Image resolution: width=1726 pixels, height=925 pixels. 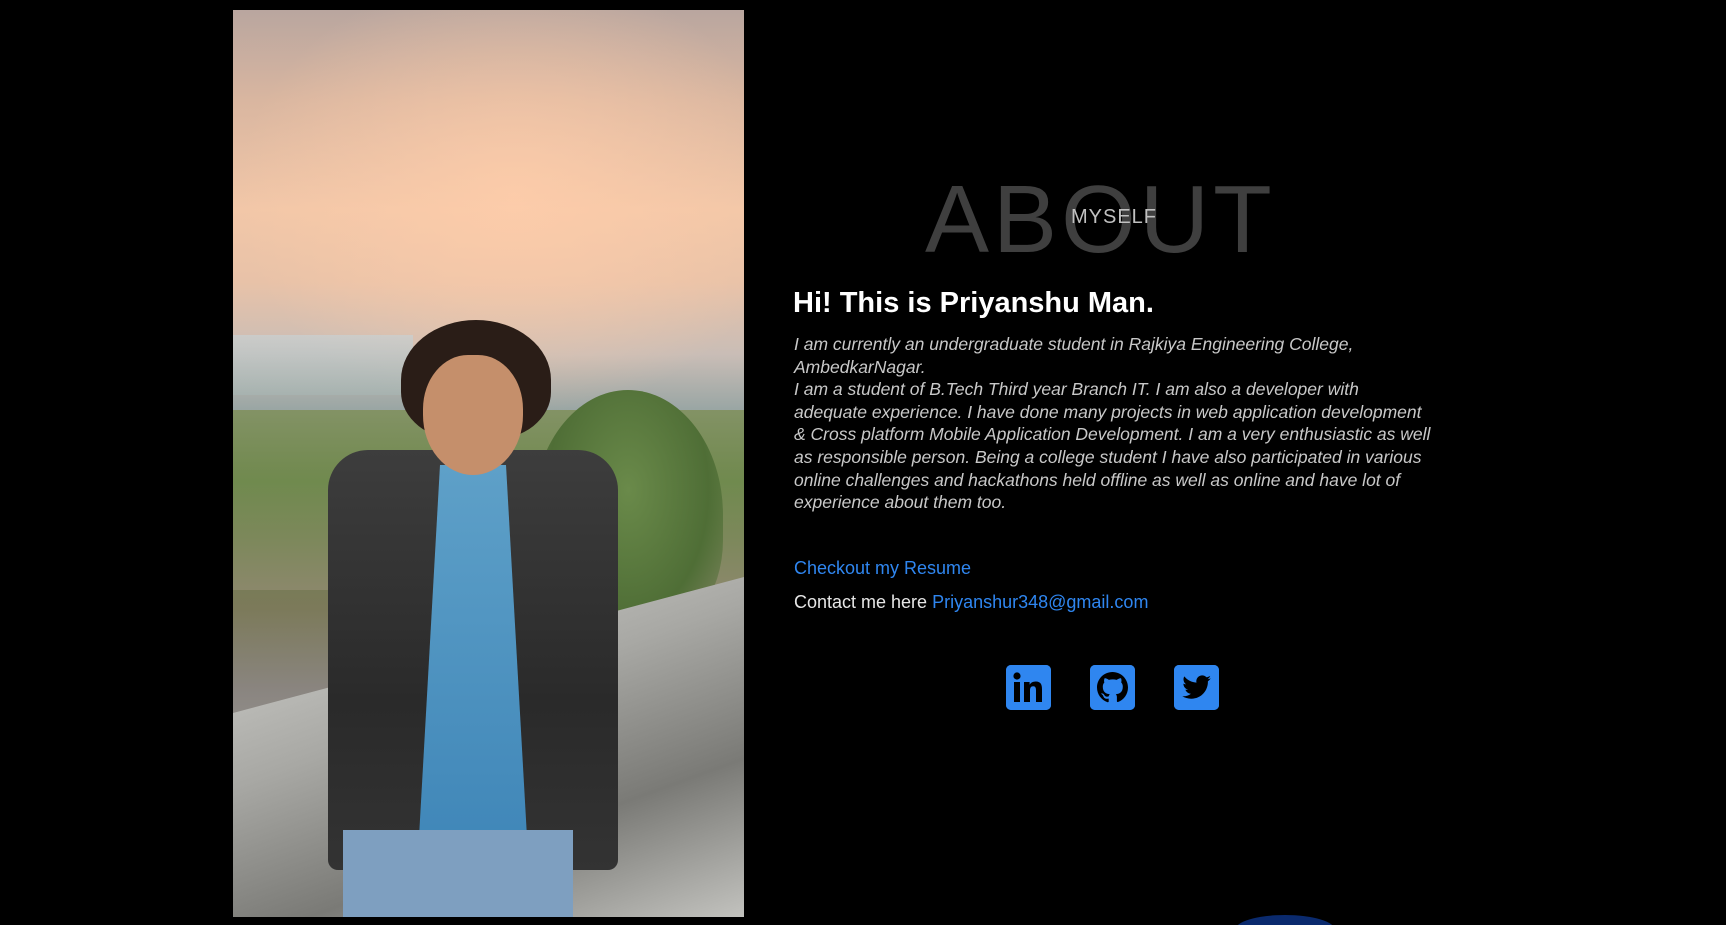 What do you see at coordinates (863, 602) in the screenshot?
I see `contact-prefix: Contact me here` at bounding box center [863, 602].